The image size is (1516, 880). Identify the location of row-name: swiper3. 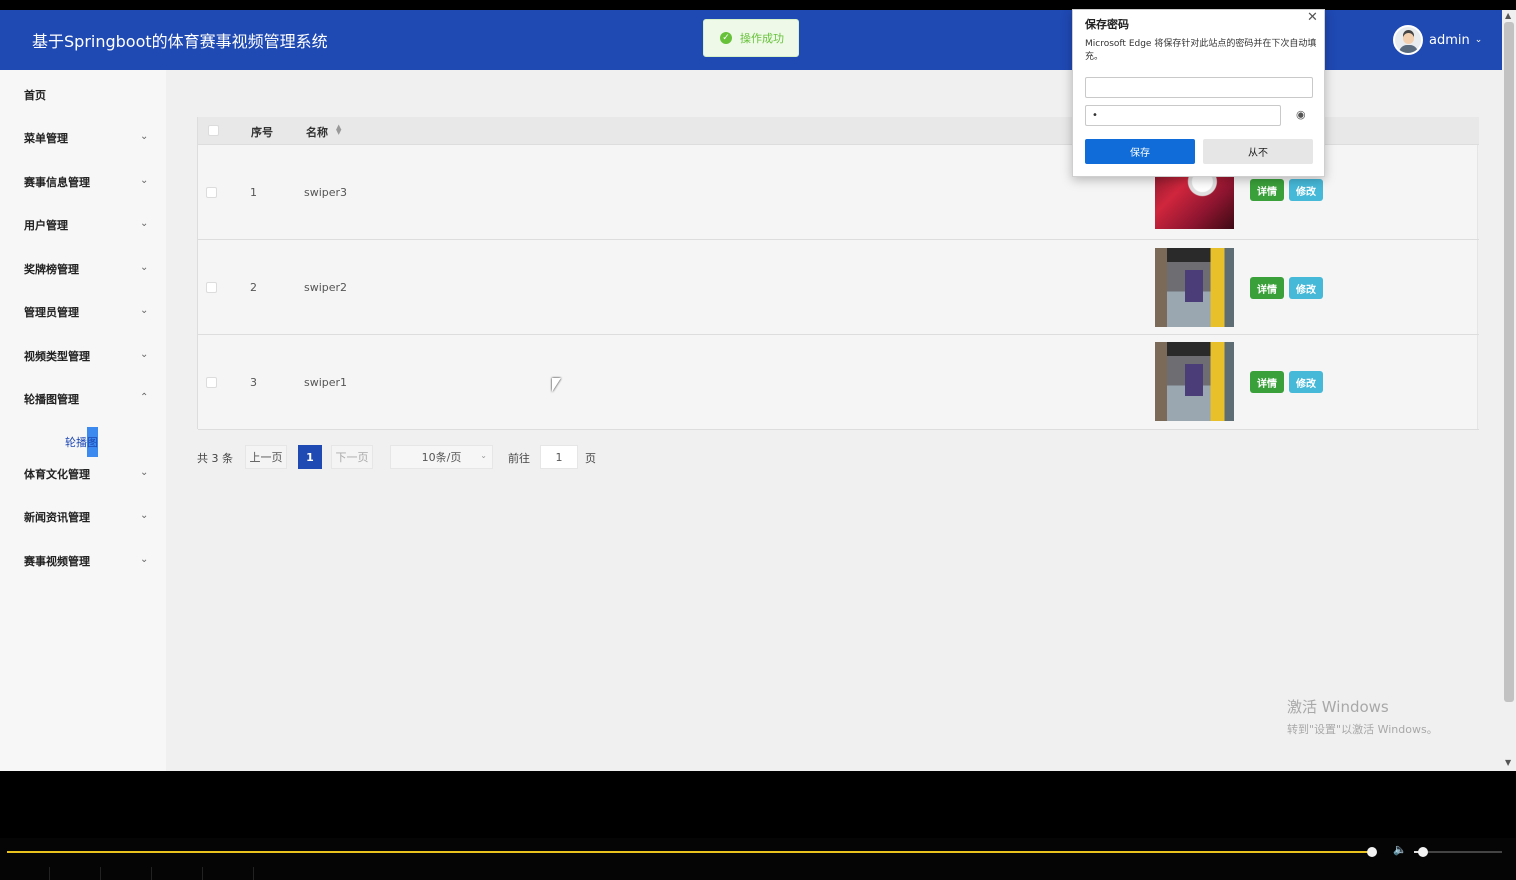
(326, 192).